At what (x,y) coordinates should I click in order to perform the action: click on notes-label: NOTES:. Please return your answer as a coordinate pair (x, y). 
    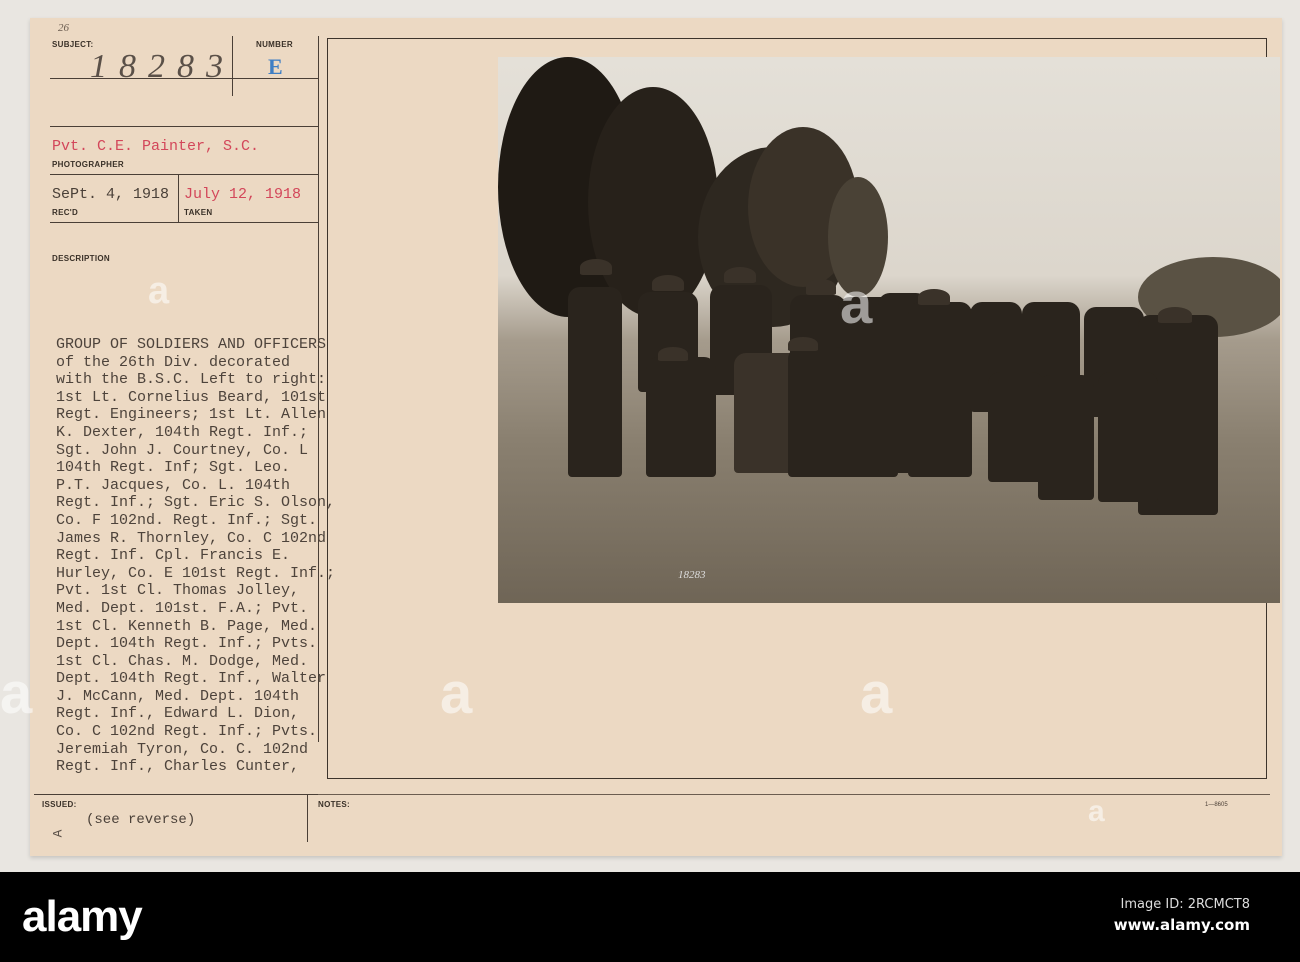
    Looking at the image, I should click on (334, 804).